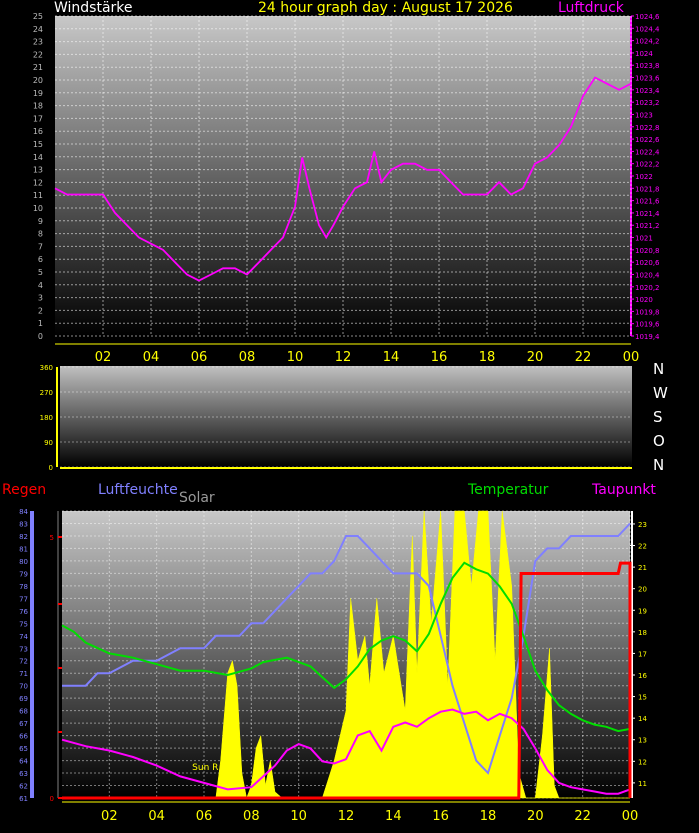 This screenshot has height=833, width=699. What do you see at coordinates (642, 547) in the screenshot?
I see `temp-tick-label: 22` at bounding box center [642, 547].